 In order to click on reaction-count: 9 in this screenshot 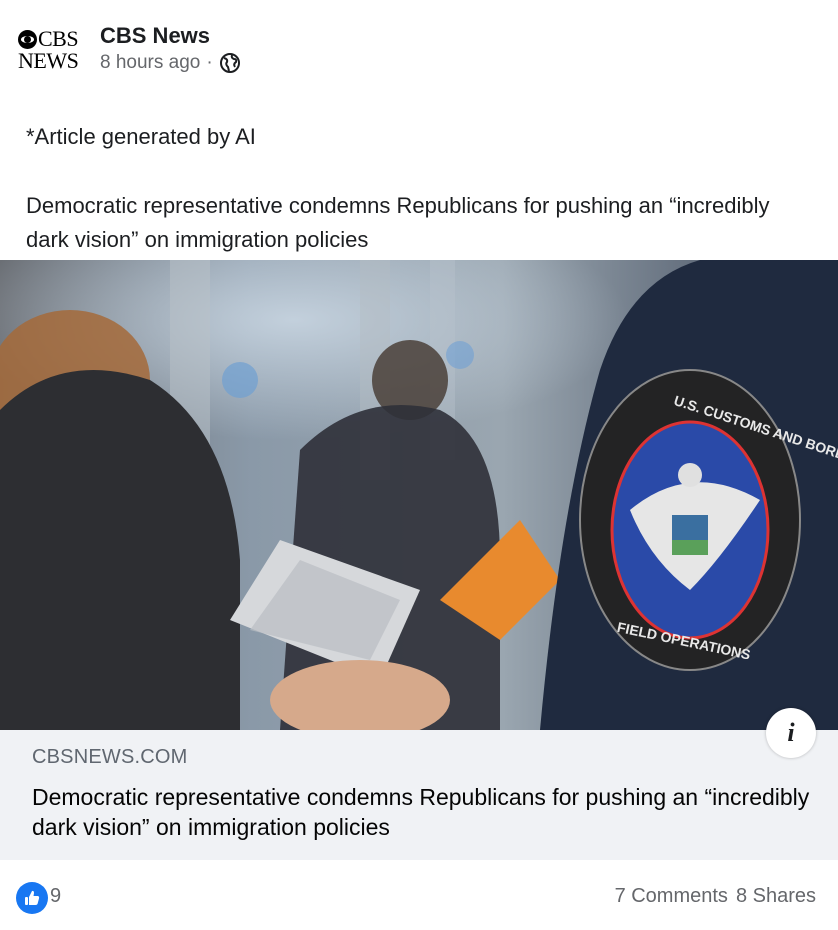, I will do `click(55, 896)`.